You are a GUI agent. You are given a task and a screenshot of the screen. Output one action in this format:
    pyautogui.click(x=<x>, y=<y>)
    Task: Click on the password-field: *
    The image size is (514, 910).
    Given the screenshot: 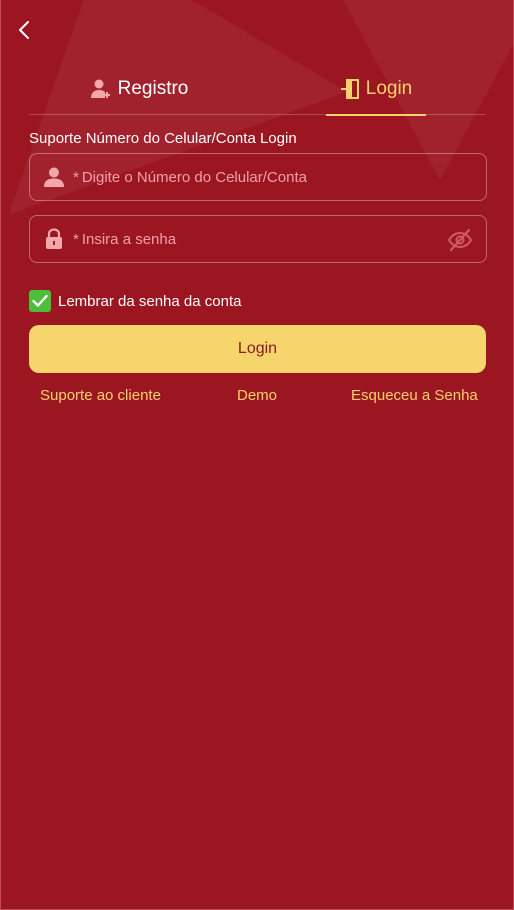 What is the action you would take?
    pyautogui.click(x=258, y=239)
    